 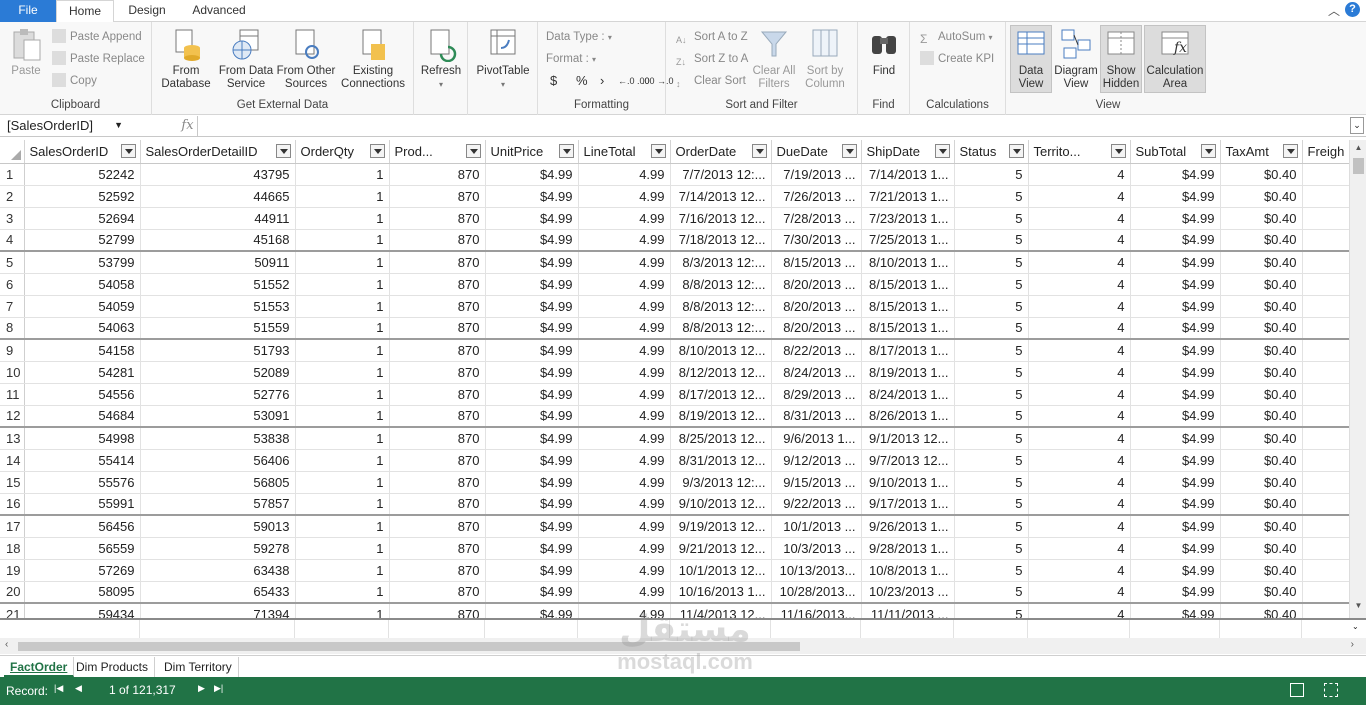 I want to click on table-cell: 54158, so click(x=82, y=350).